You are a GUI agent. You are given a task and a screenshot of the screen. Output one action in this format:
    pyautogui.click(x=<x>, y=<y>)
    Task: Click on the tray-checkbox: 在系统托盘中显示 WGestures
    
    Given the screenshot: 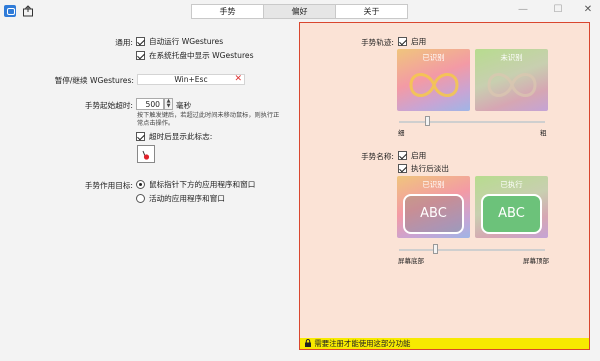 What is the action you would take?
    pyautogui.click(x=195, y=55)
    